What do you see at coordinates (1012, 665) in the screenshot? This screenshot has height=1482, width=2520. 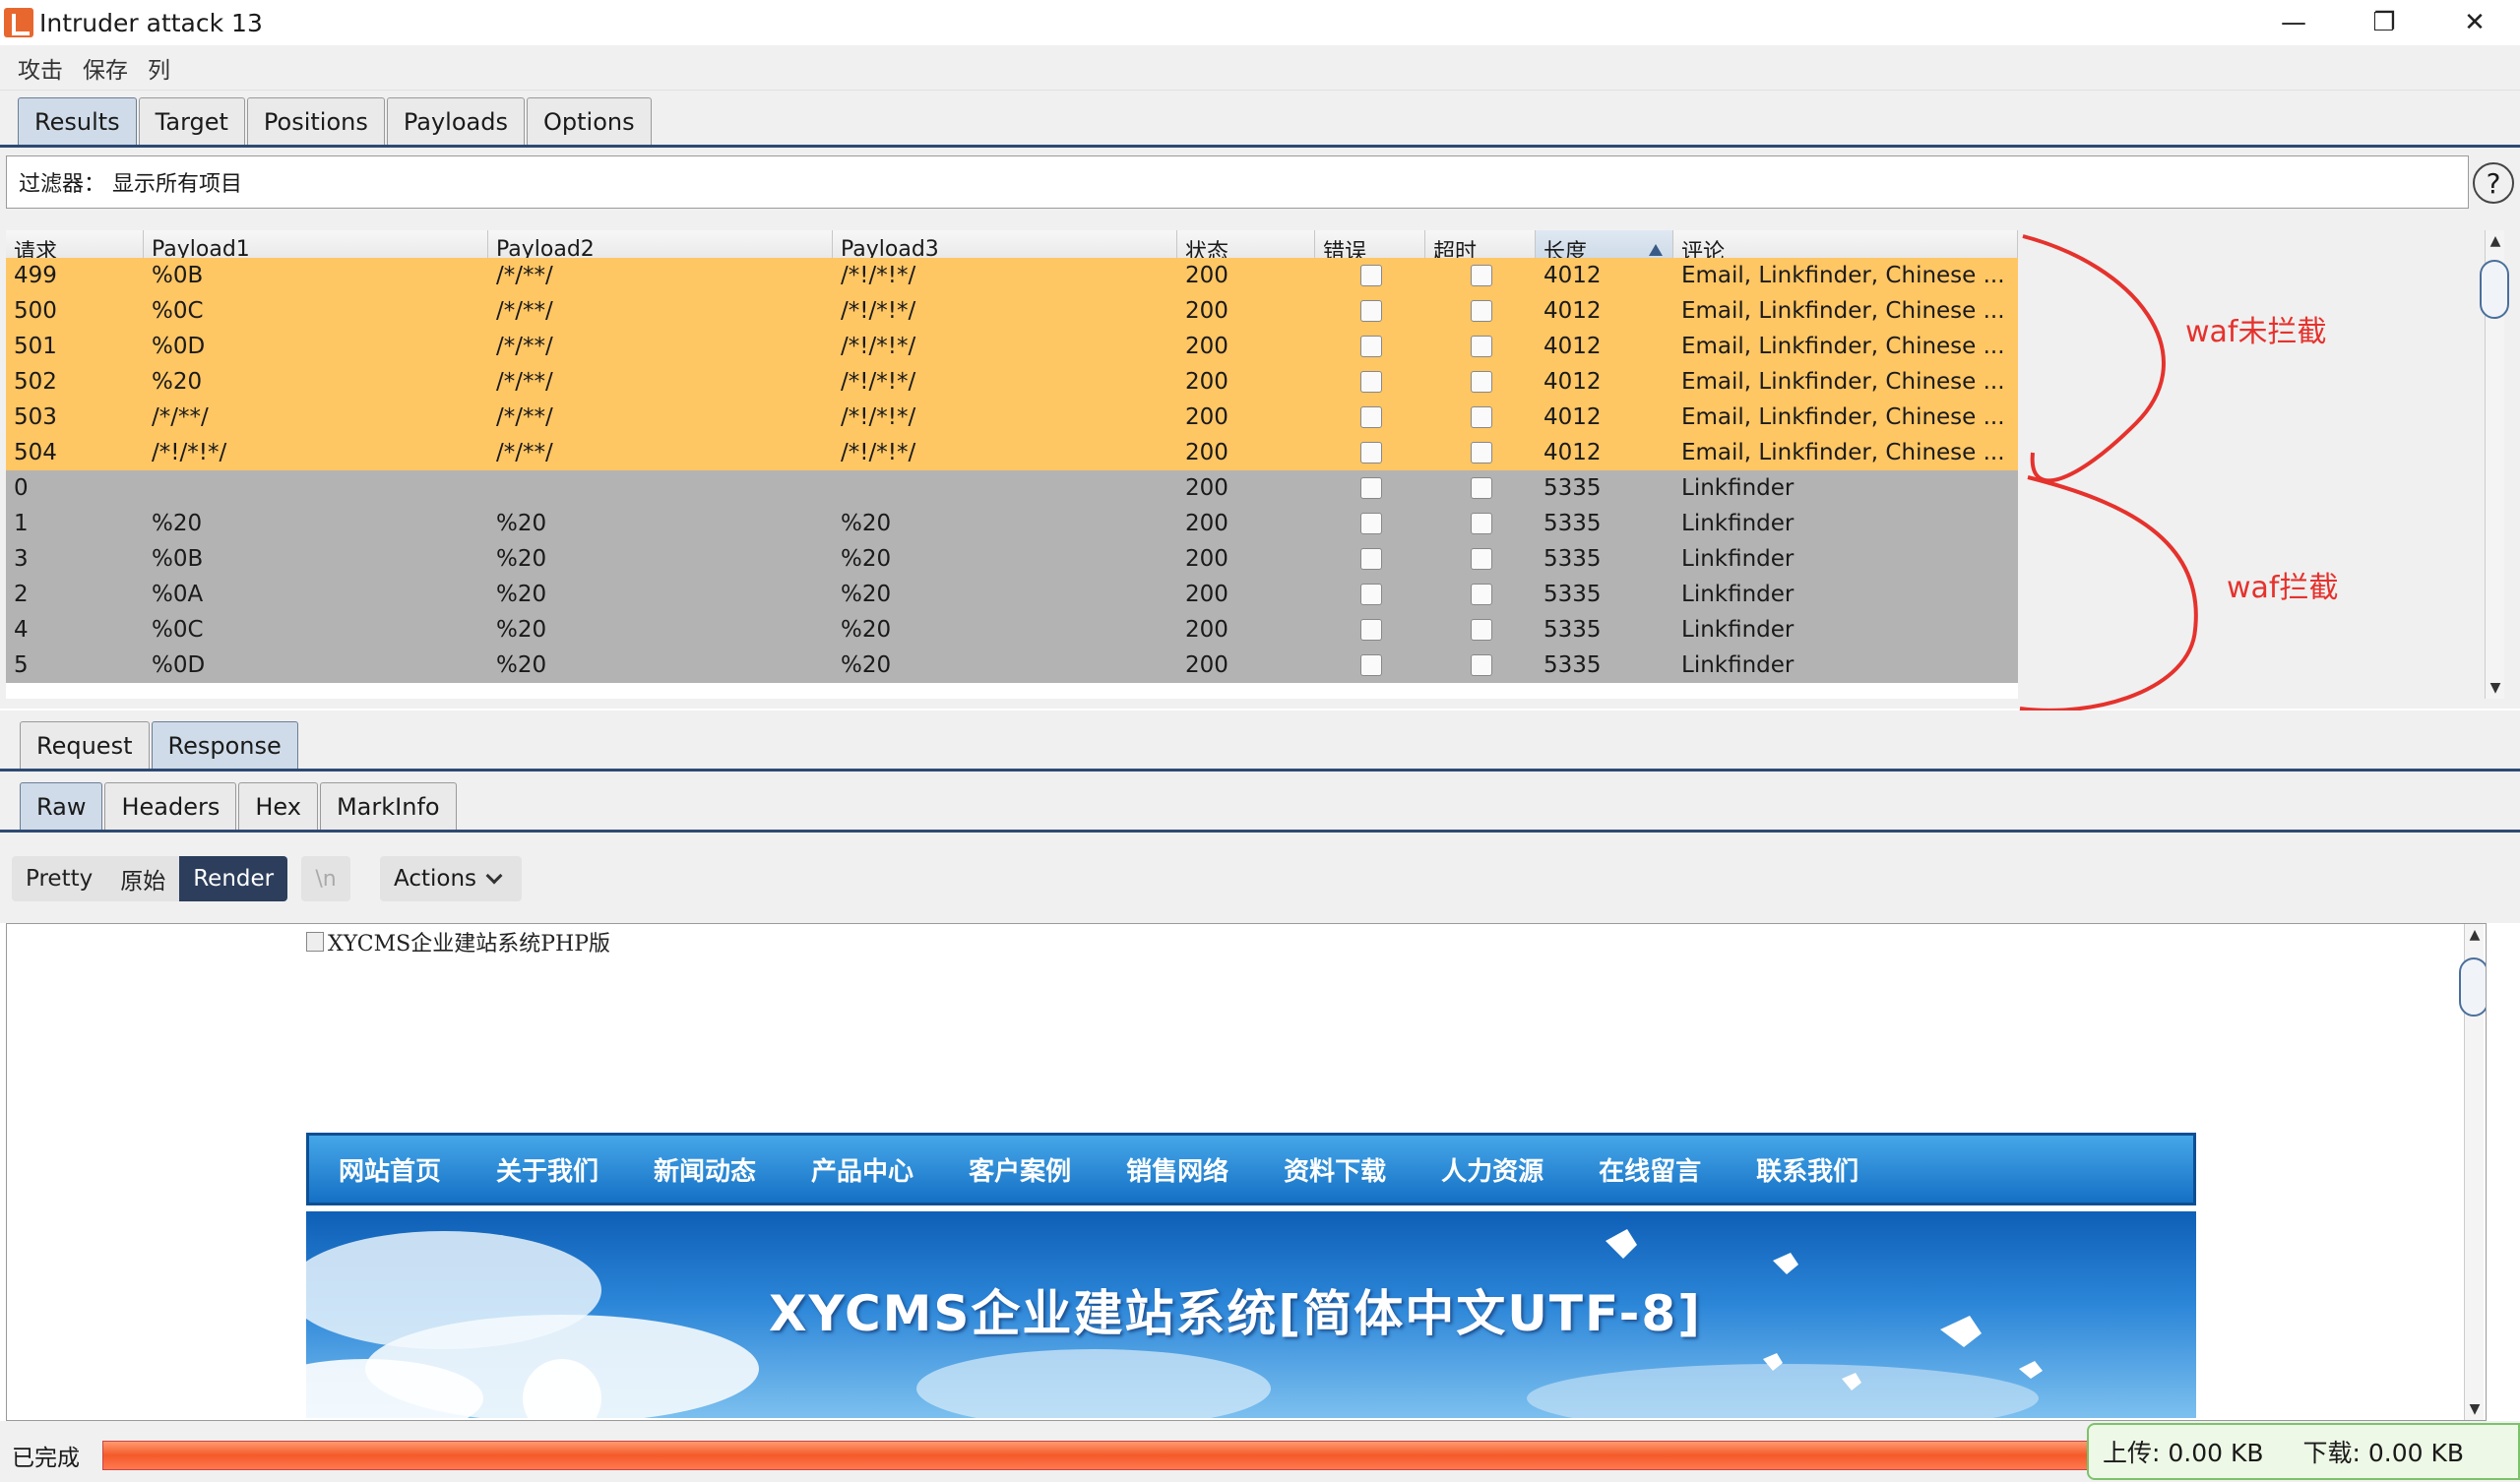 I see `table-row: 5 %0D %20 %20 200 5335 Linkfinder` at bounding box center [1012, 665].